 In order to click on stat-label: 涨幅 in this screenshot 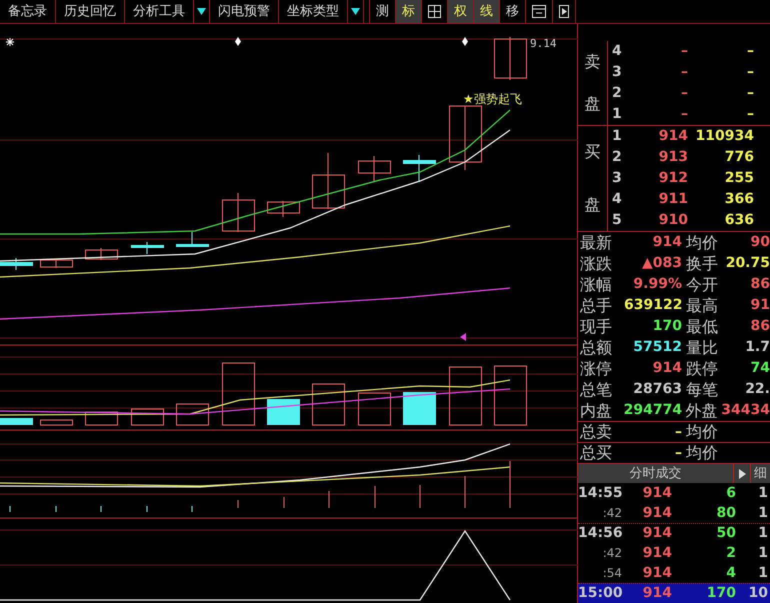, I will do `click(596, 285)`.